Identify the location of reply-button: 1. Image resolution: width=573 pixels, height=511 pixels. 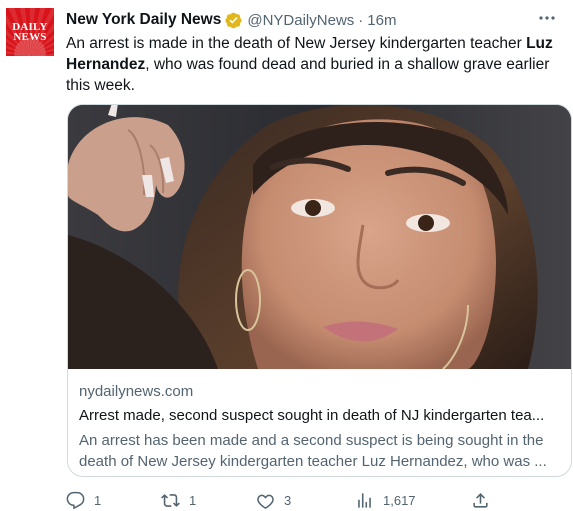
(83, 500).